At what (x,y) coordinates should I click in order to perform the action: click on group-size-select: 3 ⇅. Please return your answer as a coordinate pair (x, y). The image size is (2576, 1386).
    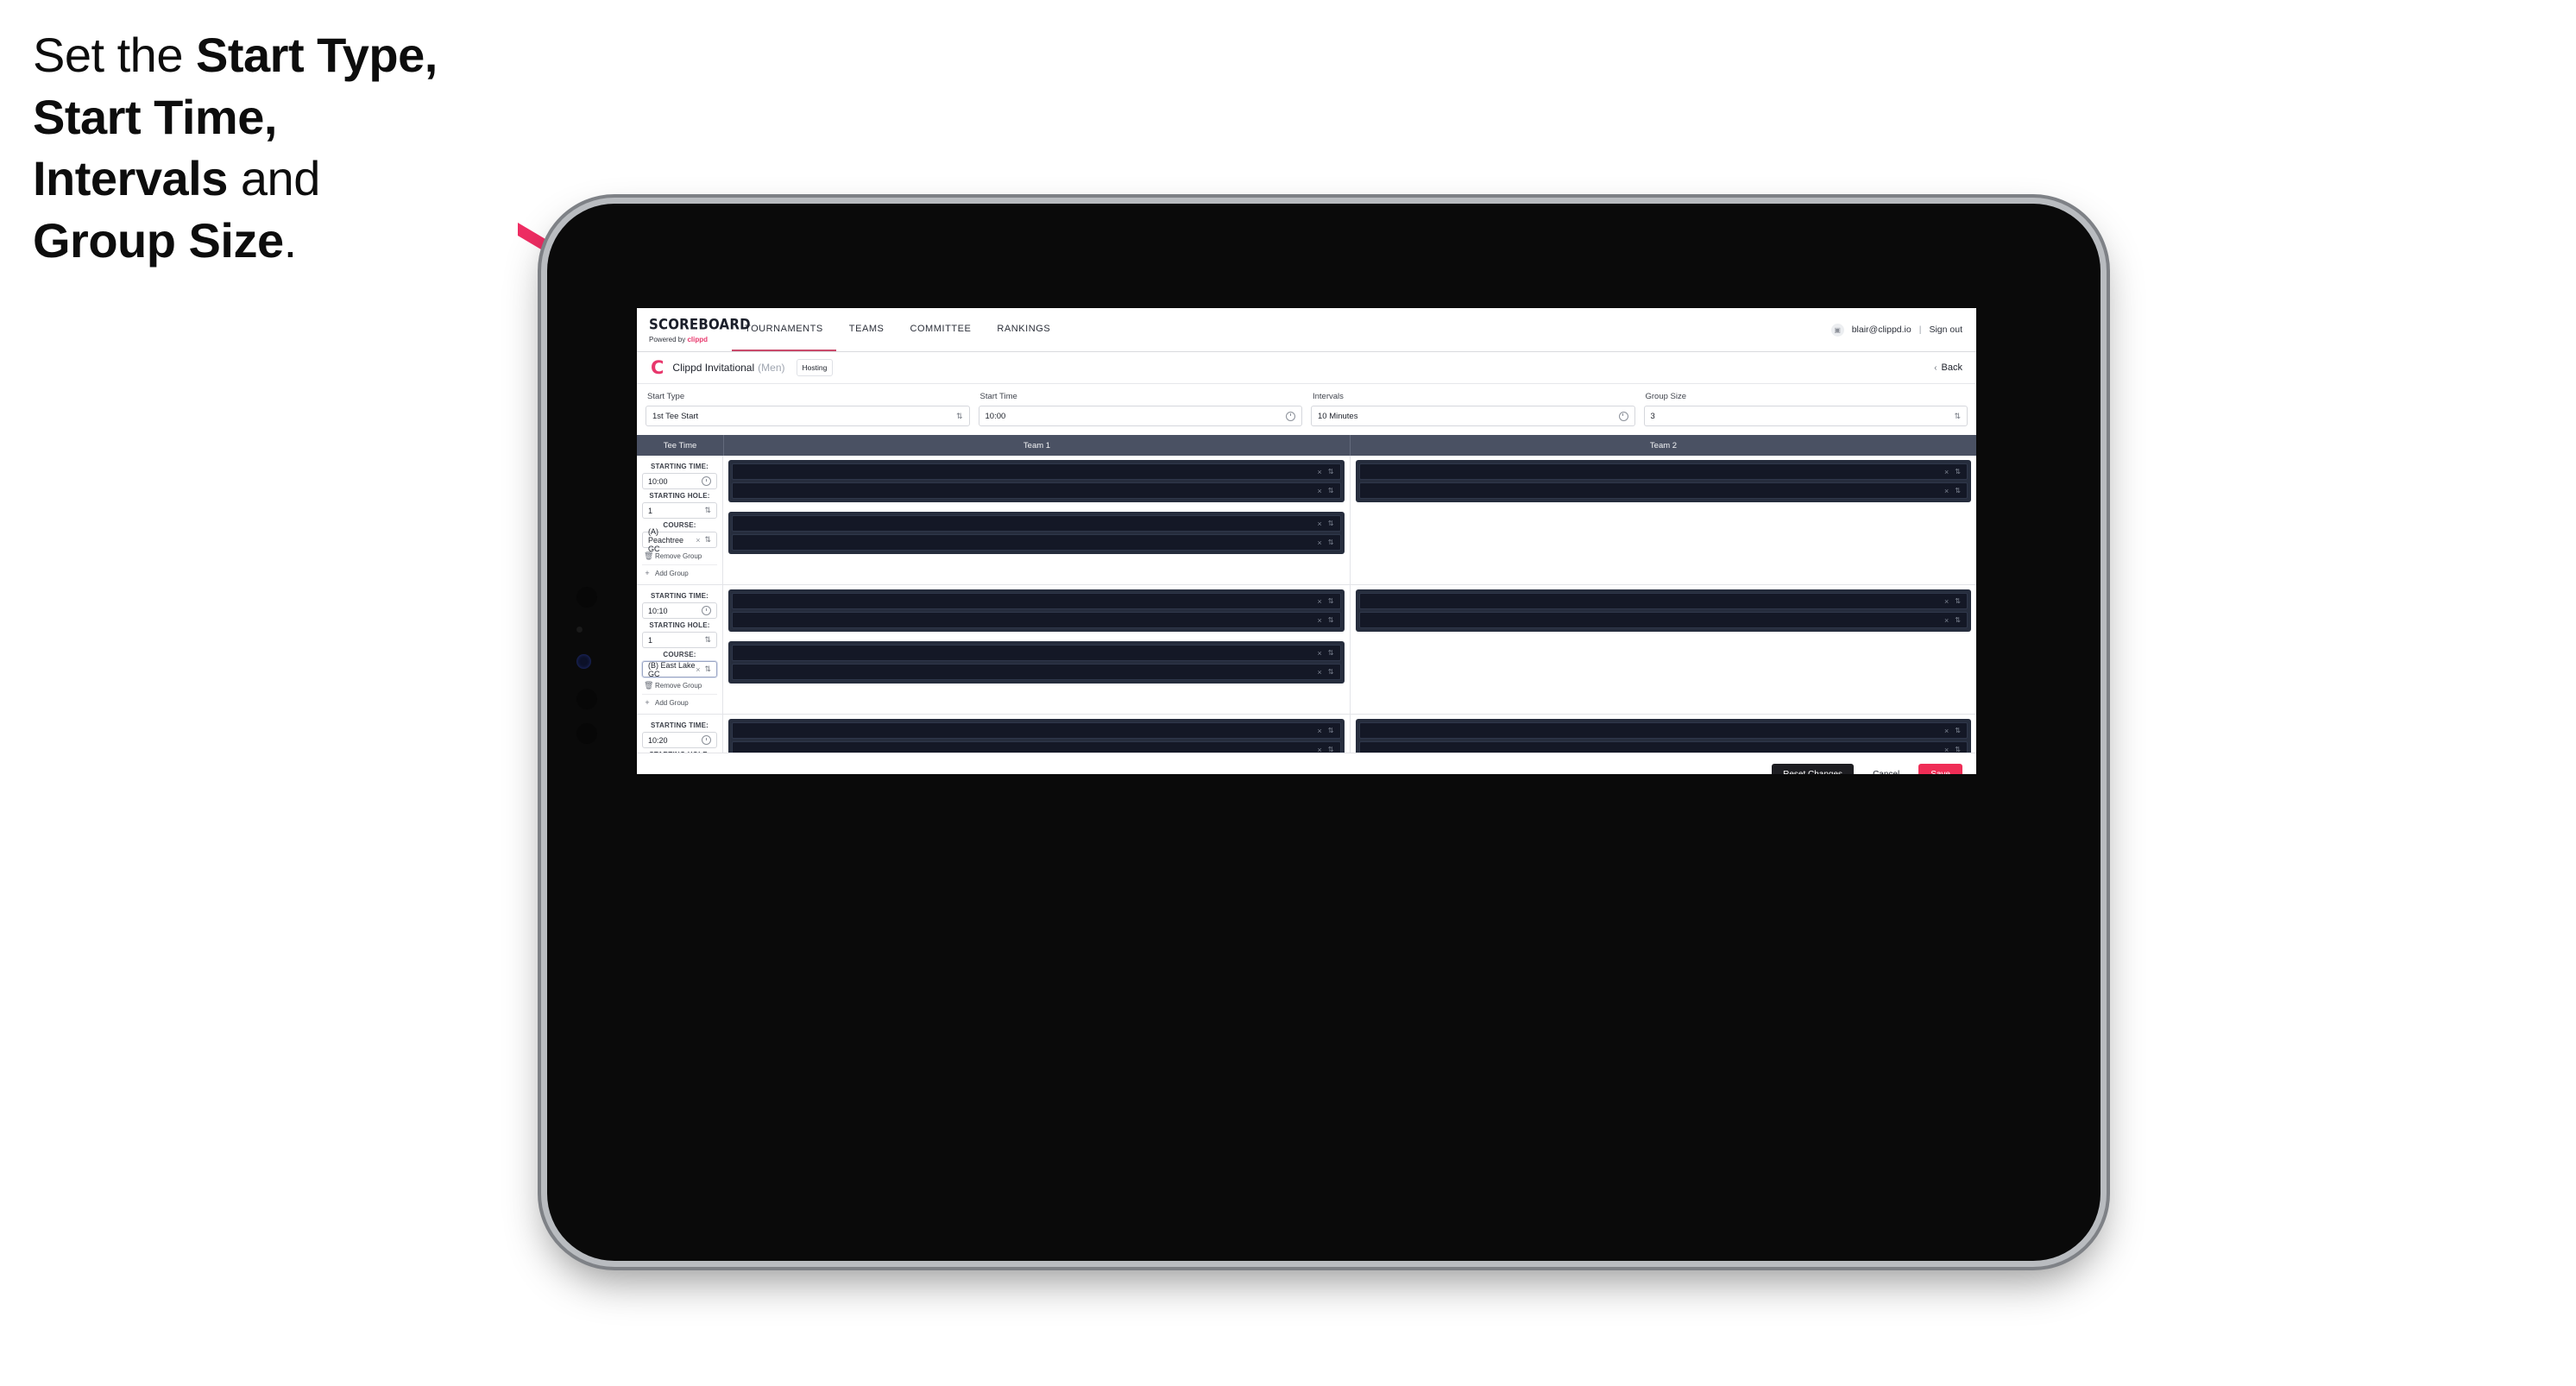
    Looking at the image, I should click on (1805, 416).